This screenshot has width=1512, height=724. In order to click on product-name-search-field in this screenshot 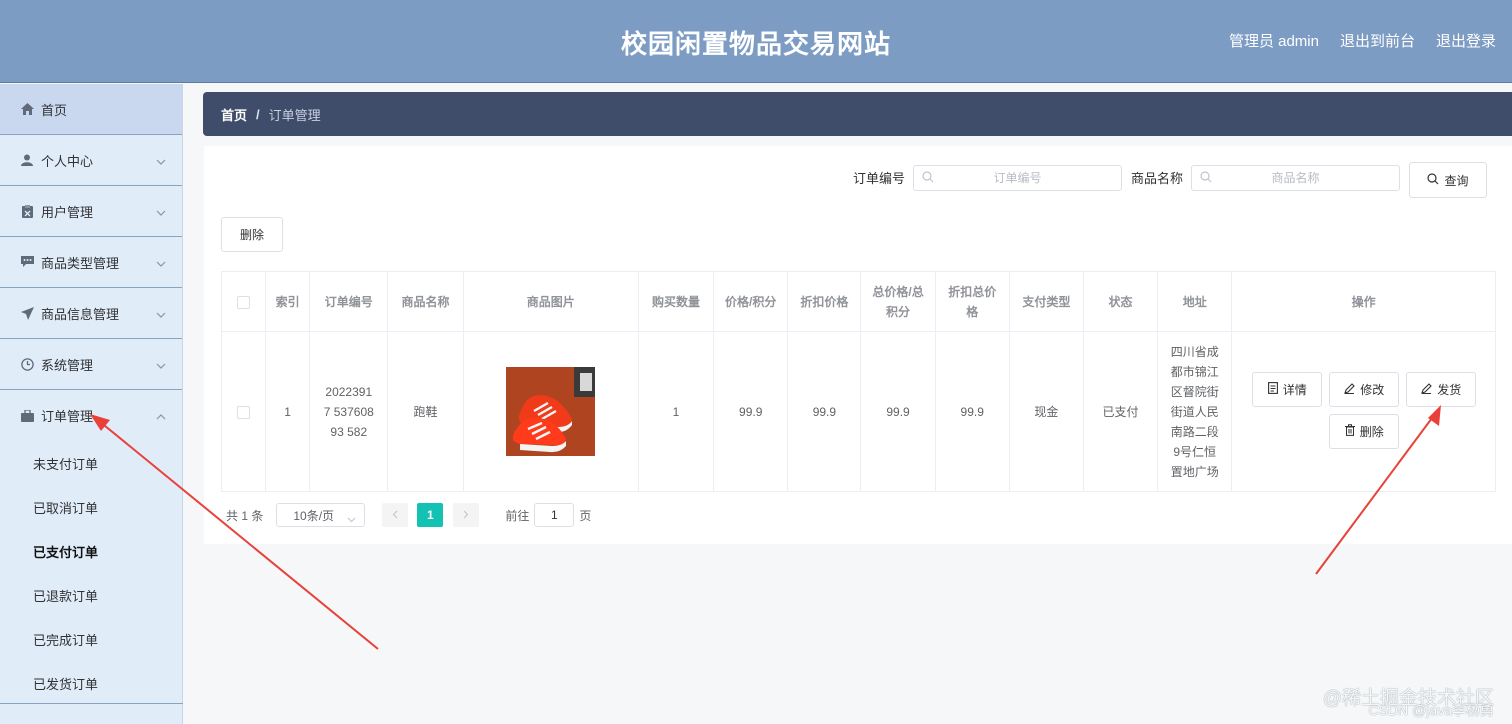, I will do `click(1295, 178)`.